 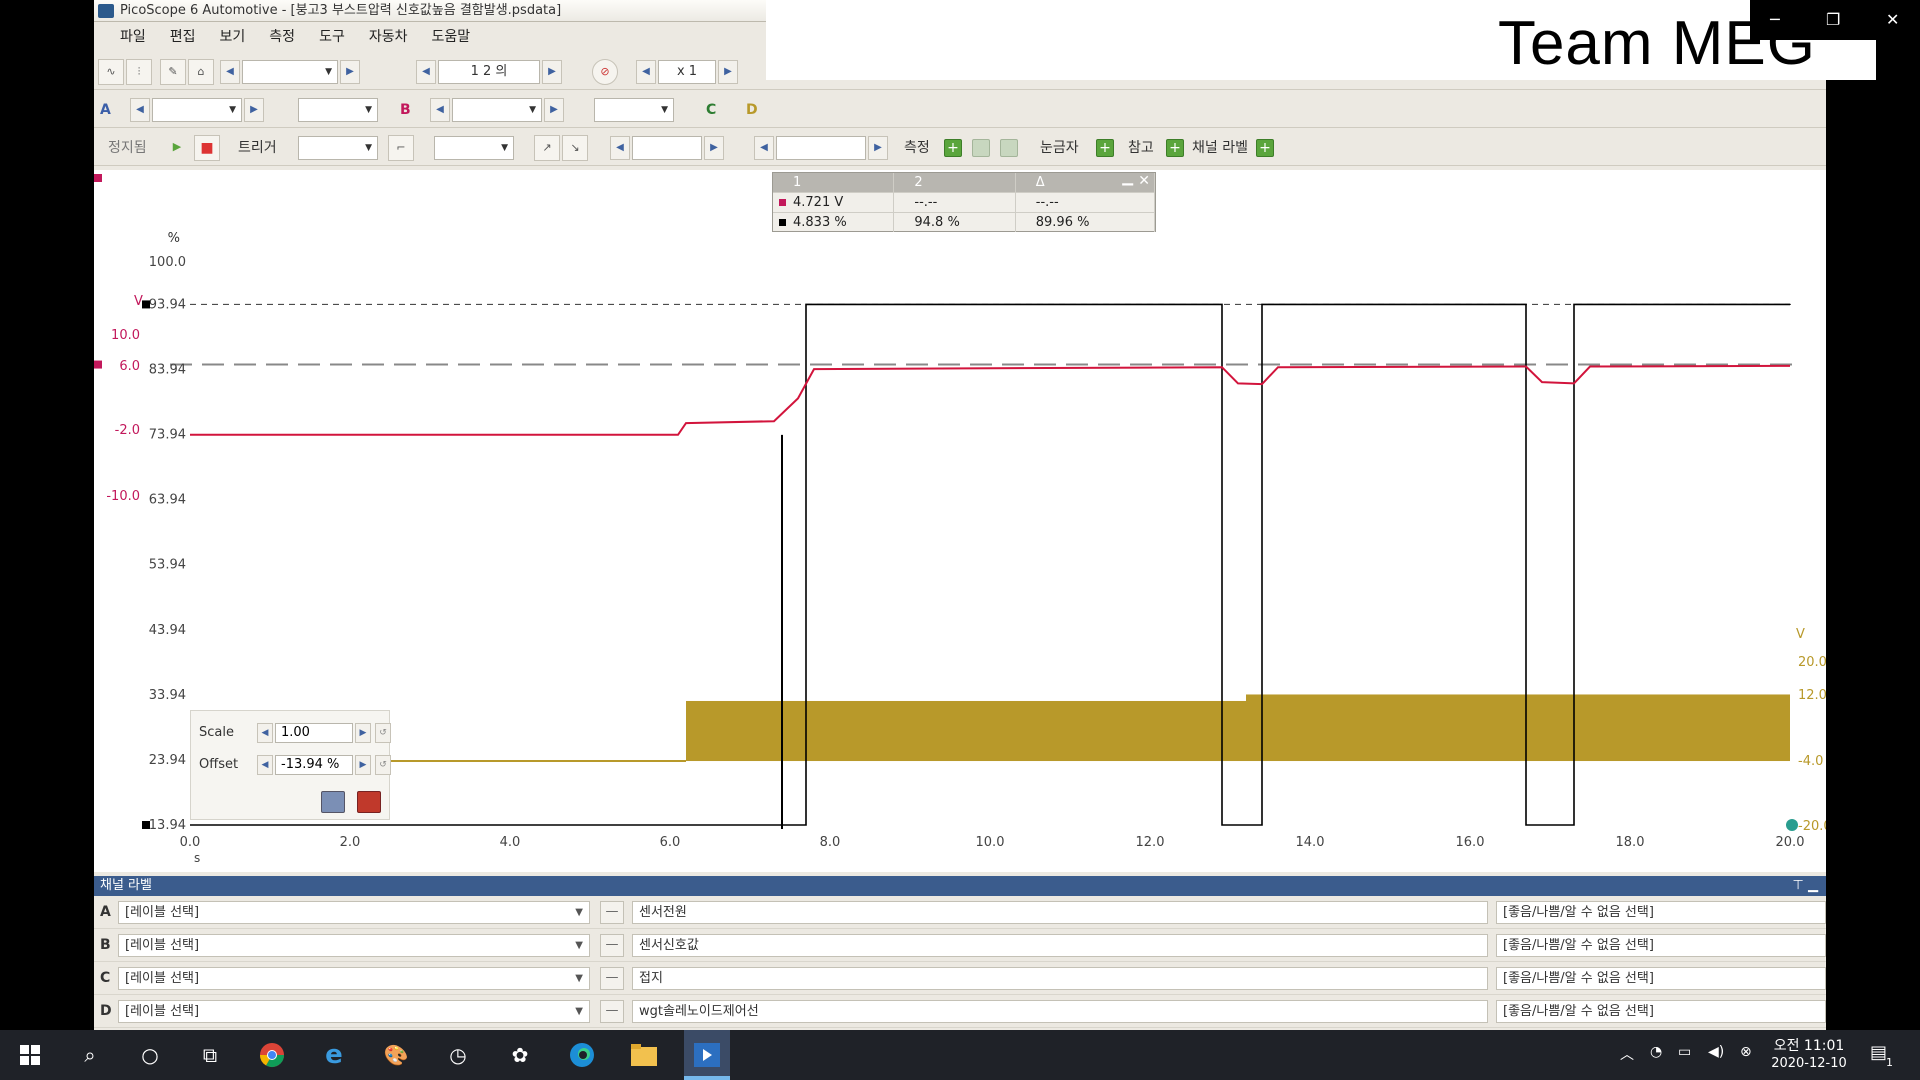 What do you see at coordinates (111, 72) in the screenshot?
I see `scope-mode-icon: ∿` at bounding box center [111, 72].